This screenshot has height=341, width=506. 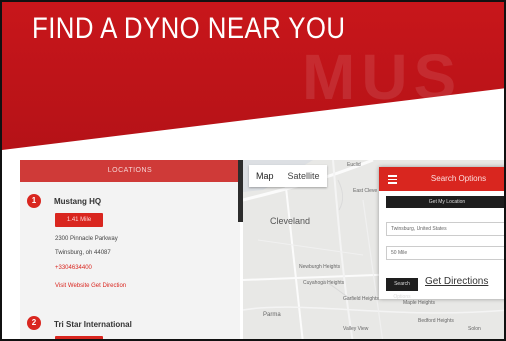 What do you see at coordinates (90, 286) in the screenshot?
I see `dealer-links: Visit Website Get Direction` at bounding box center [90, 286].